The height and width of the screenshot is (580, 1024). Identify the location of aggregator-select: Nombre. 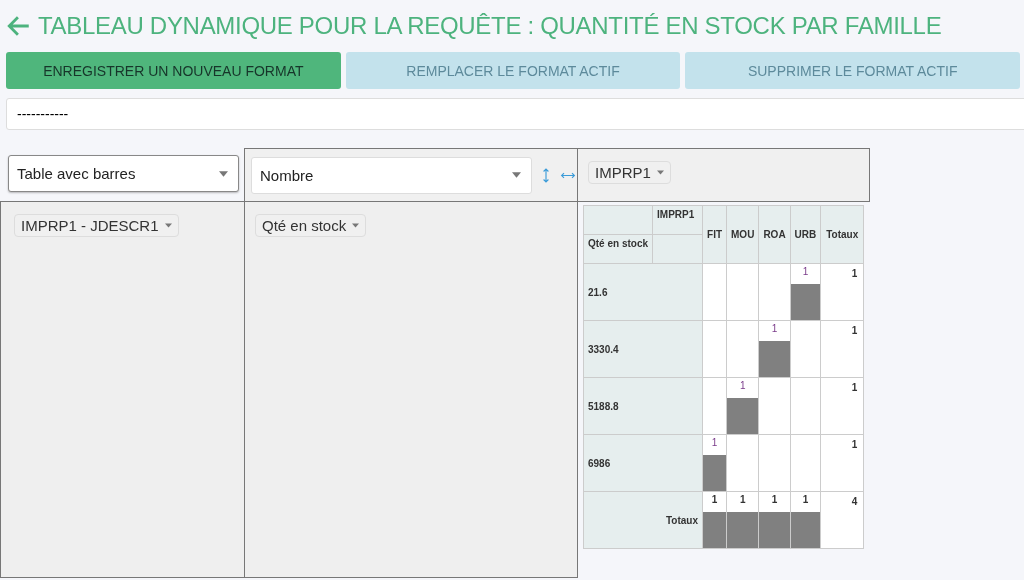
(391, 175).